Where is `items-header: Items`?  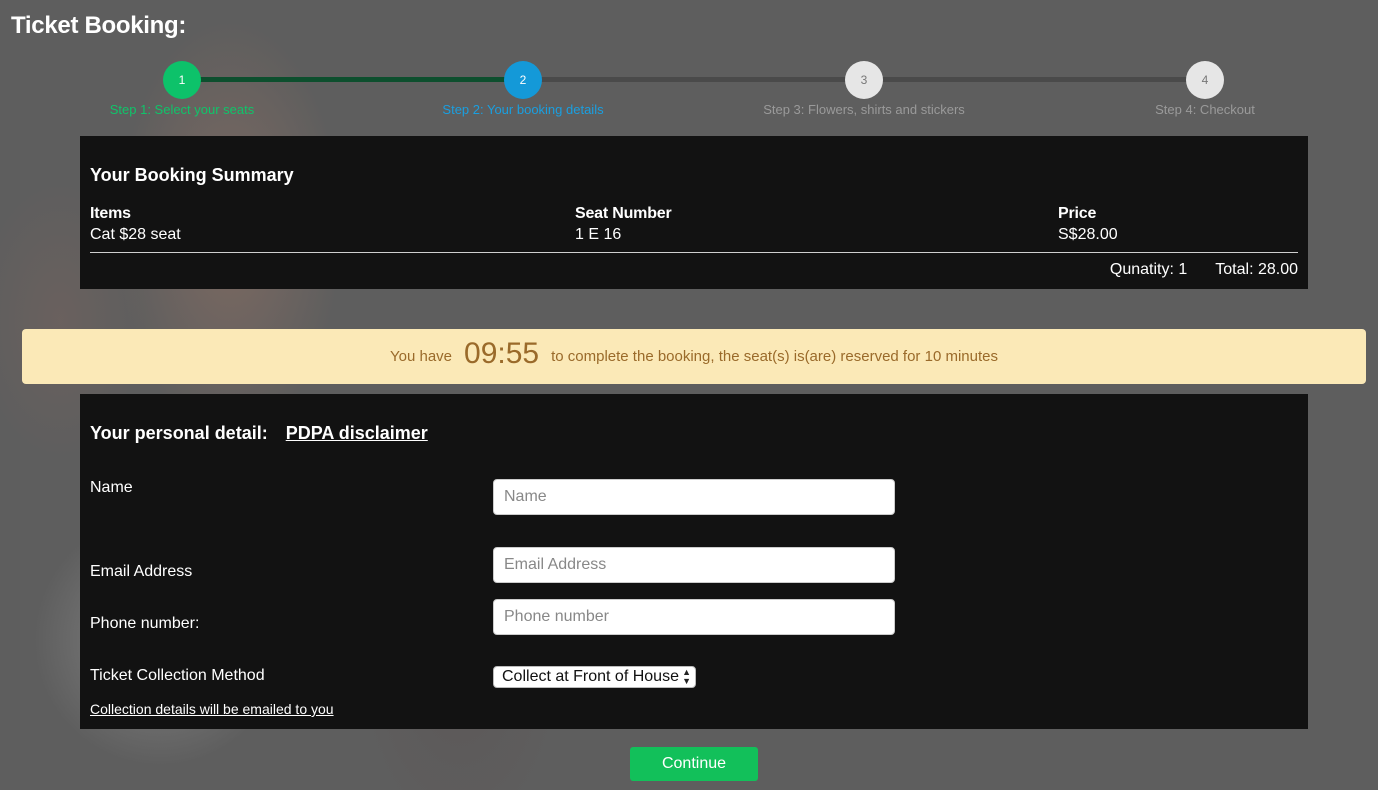
items-header: Items is located at coordinates (110, 213).